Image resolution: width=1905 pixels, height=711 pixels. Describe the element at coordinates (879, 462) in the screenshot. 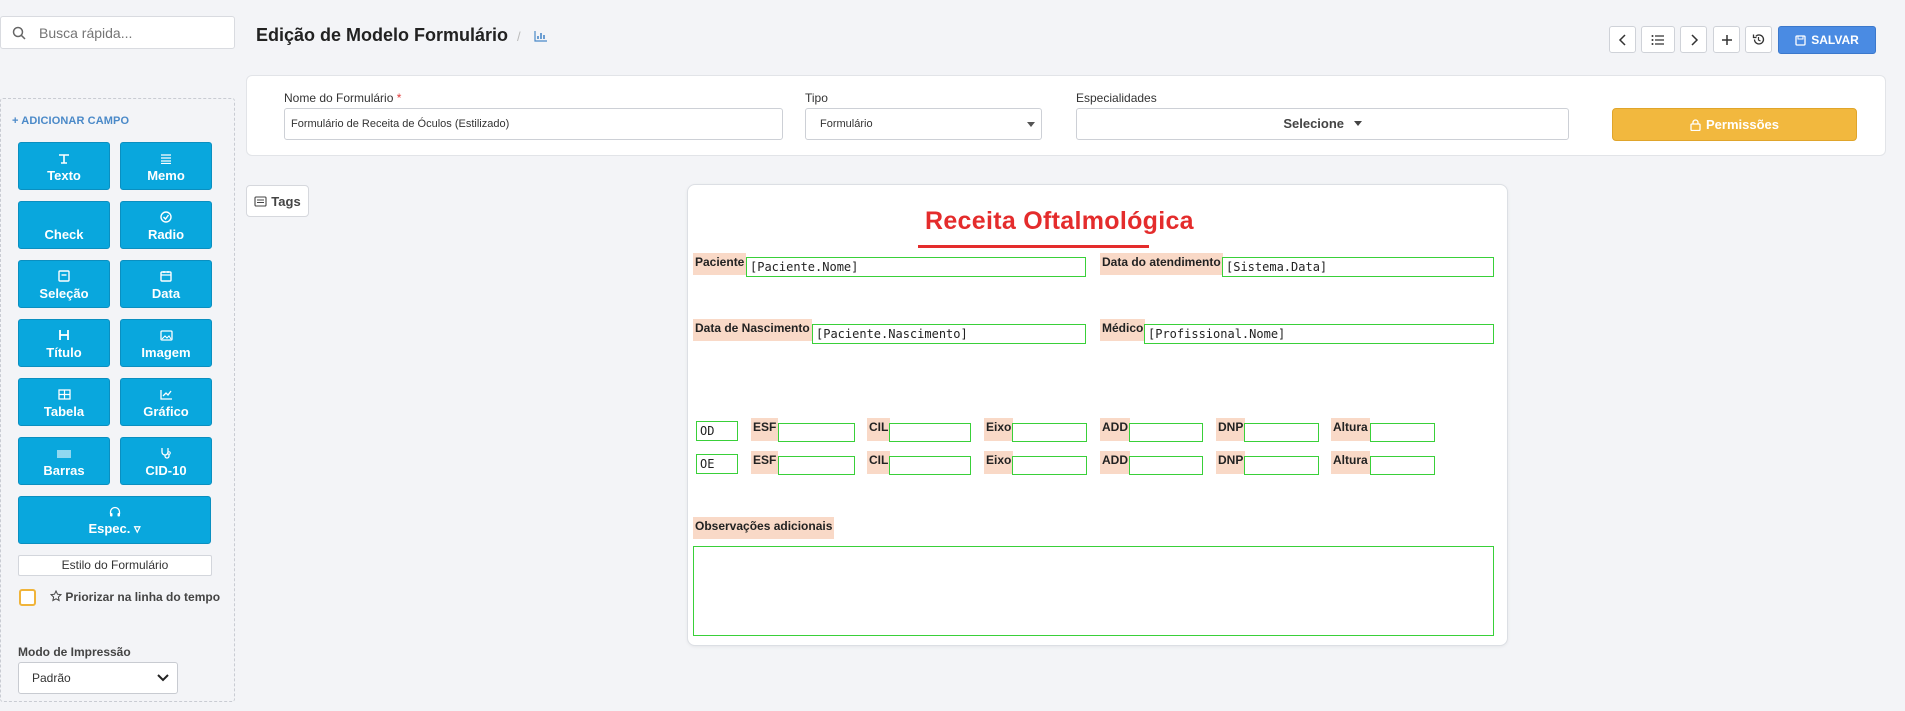

I see `oe-cil-label: CIL` at that location.